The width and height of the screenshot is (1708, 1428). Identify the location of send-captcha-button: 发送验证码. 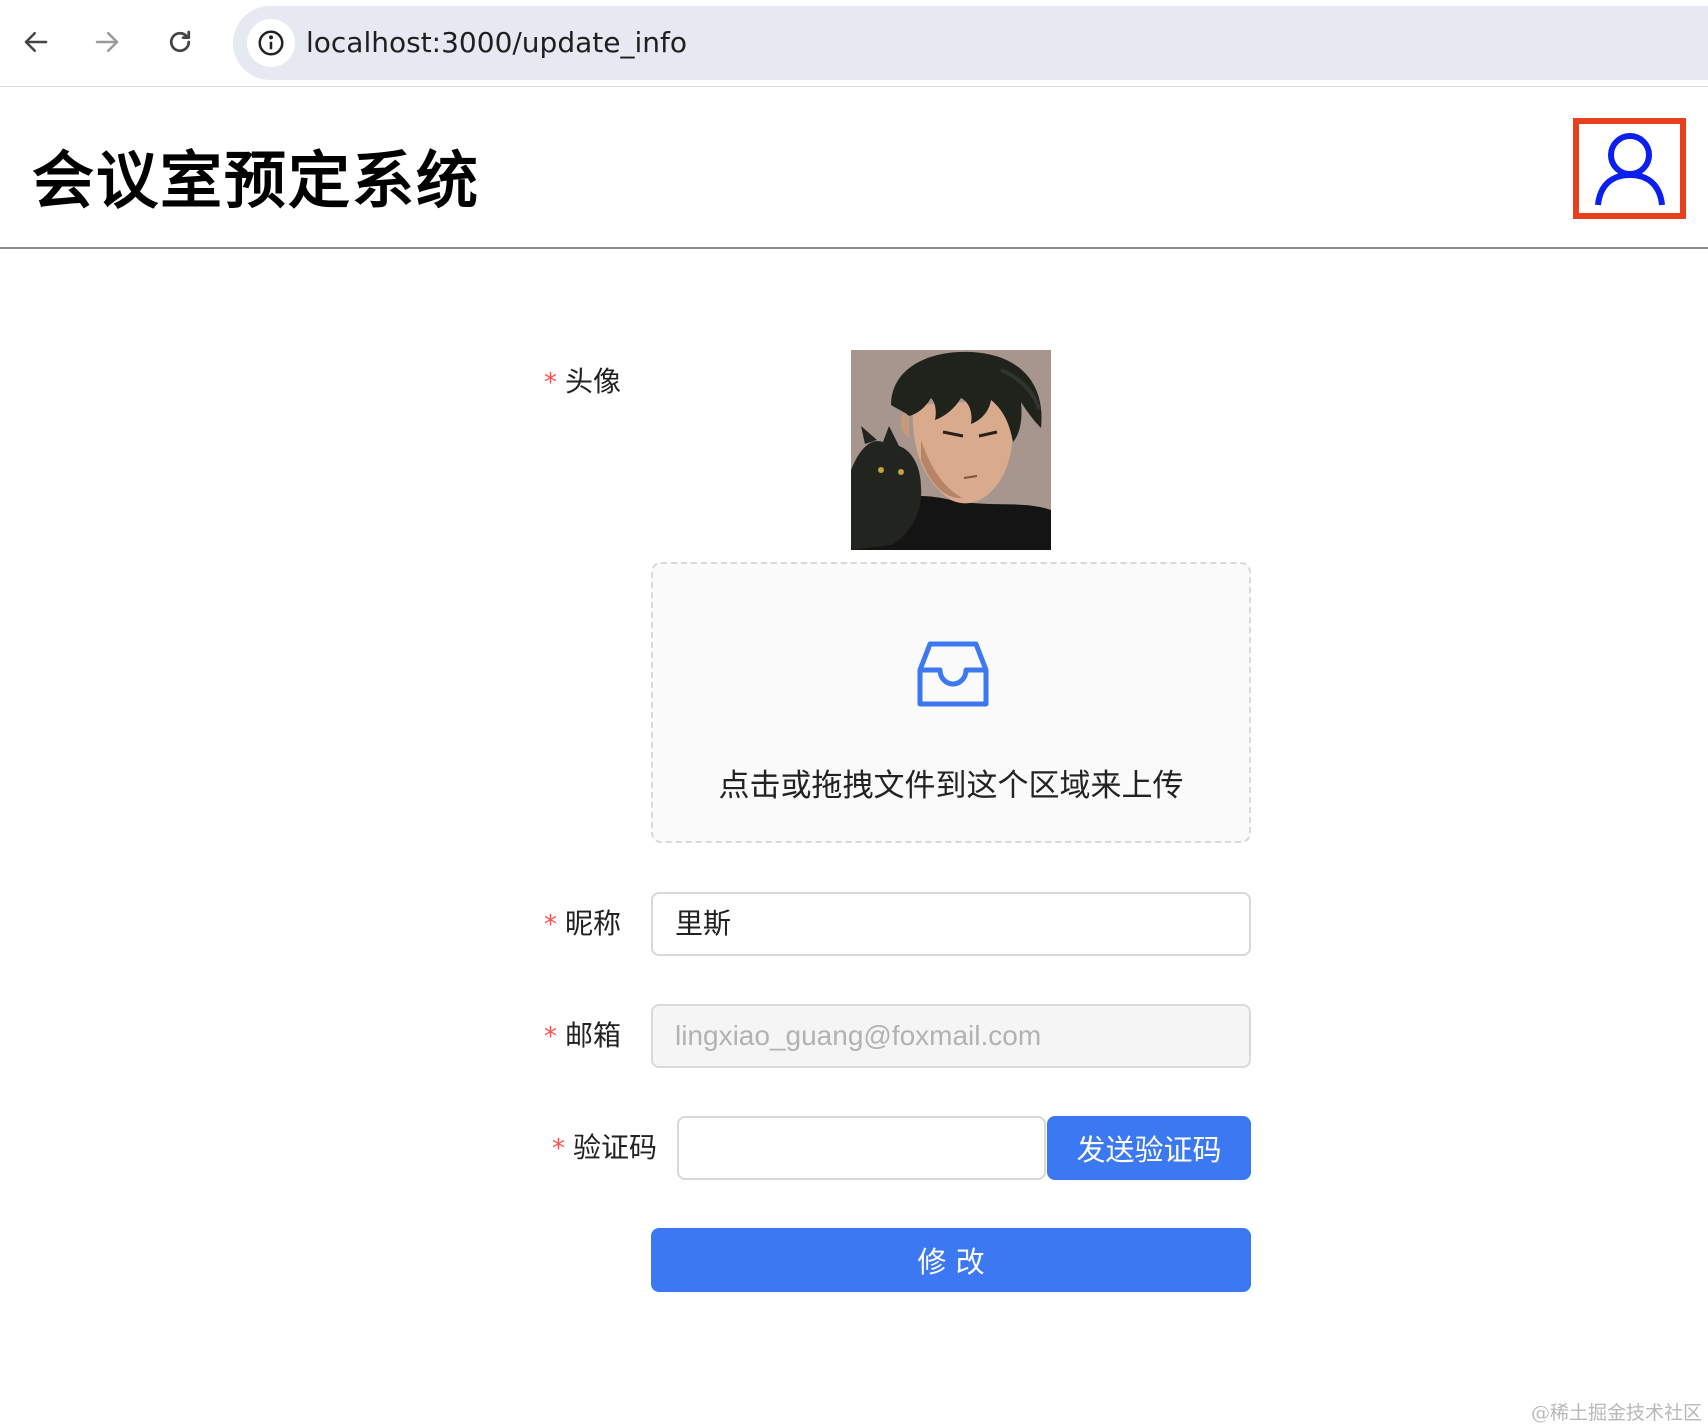
(1149, 1148).